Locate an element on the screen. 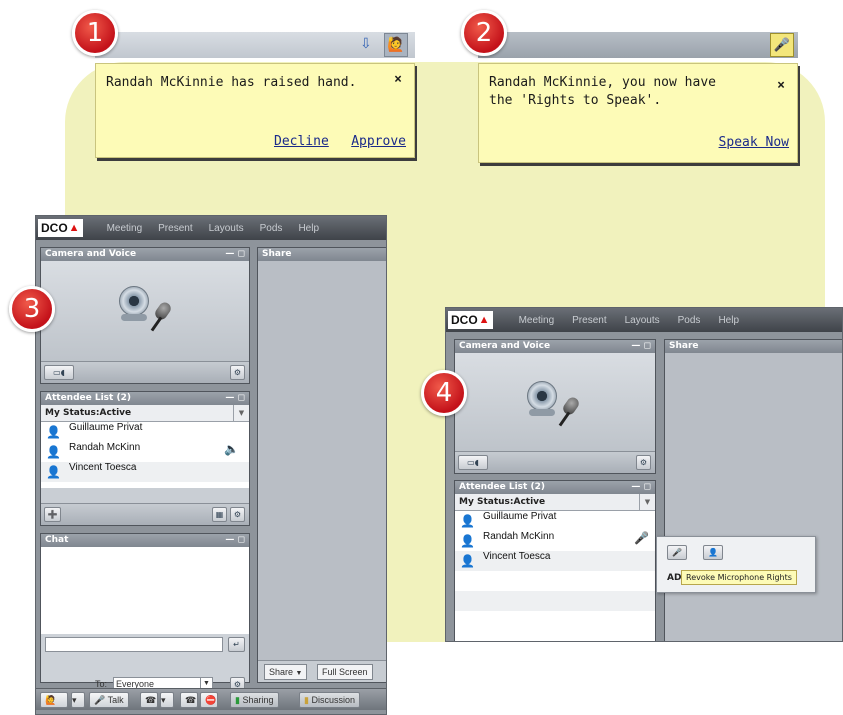 The width and height of the screenshot is (843, 715). attendee-row: 👤 Randah McKinn 🔈 is located at coordinates (145, 452).